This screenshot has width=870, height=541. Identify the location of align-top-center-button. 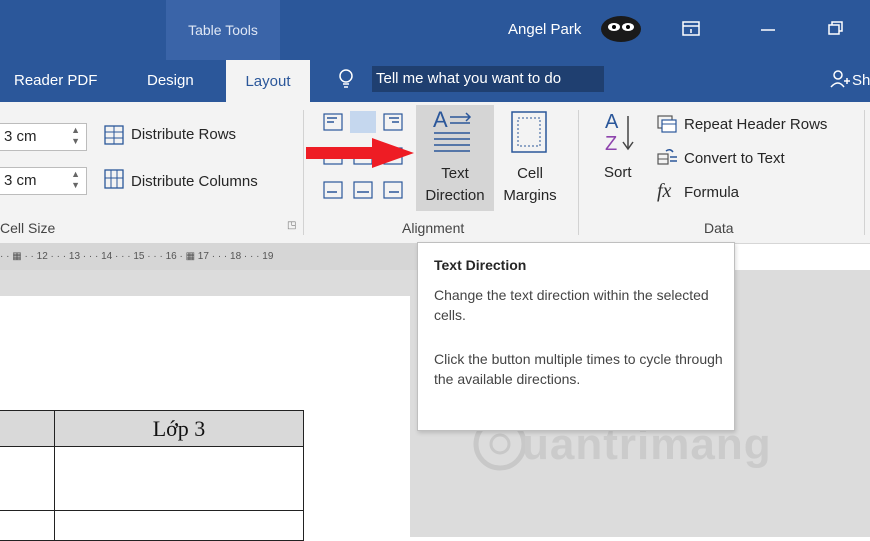
(363, 122).